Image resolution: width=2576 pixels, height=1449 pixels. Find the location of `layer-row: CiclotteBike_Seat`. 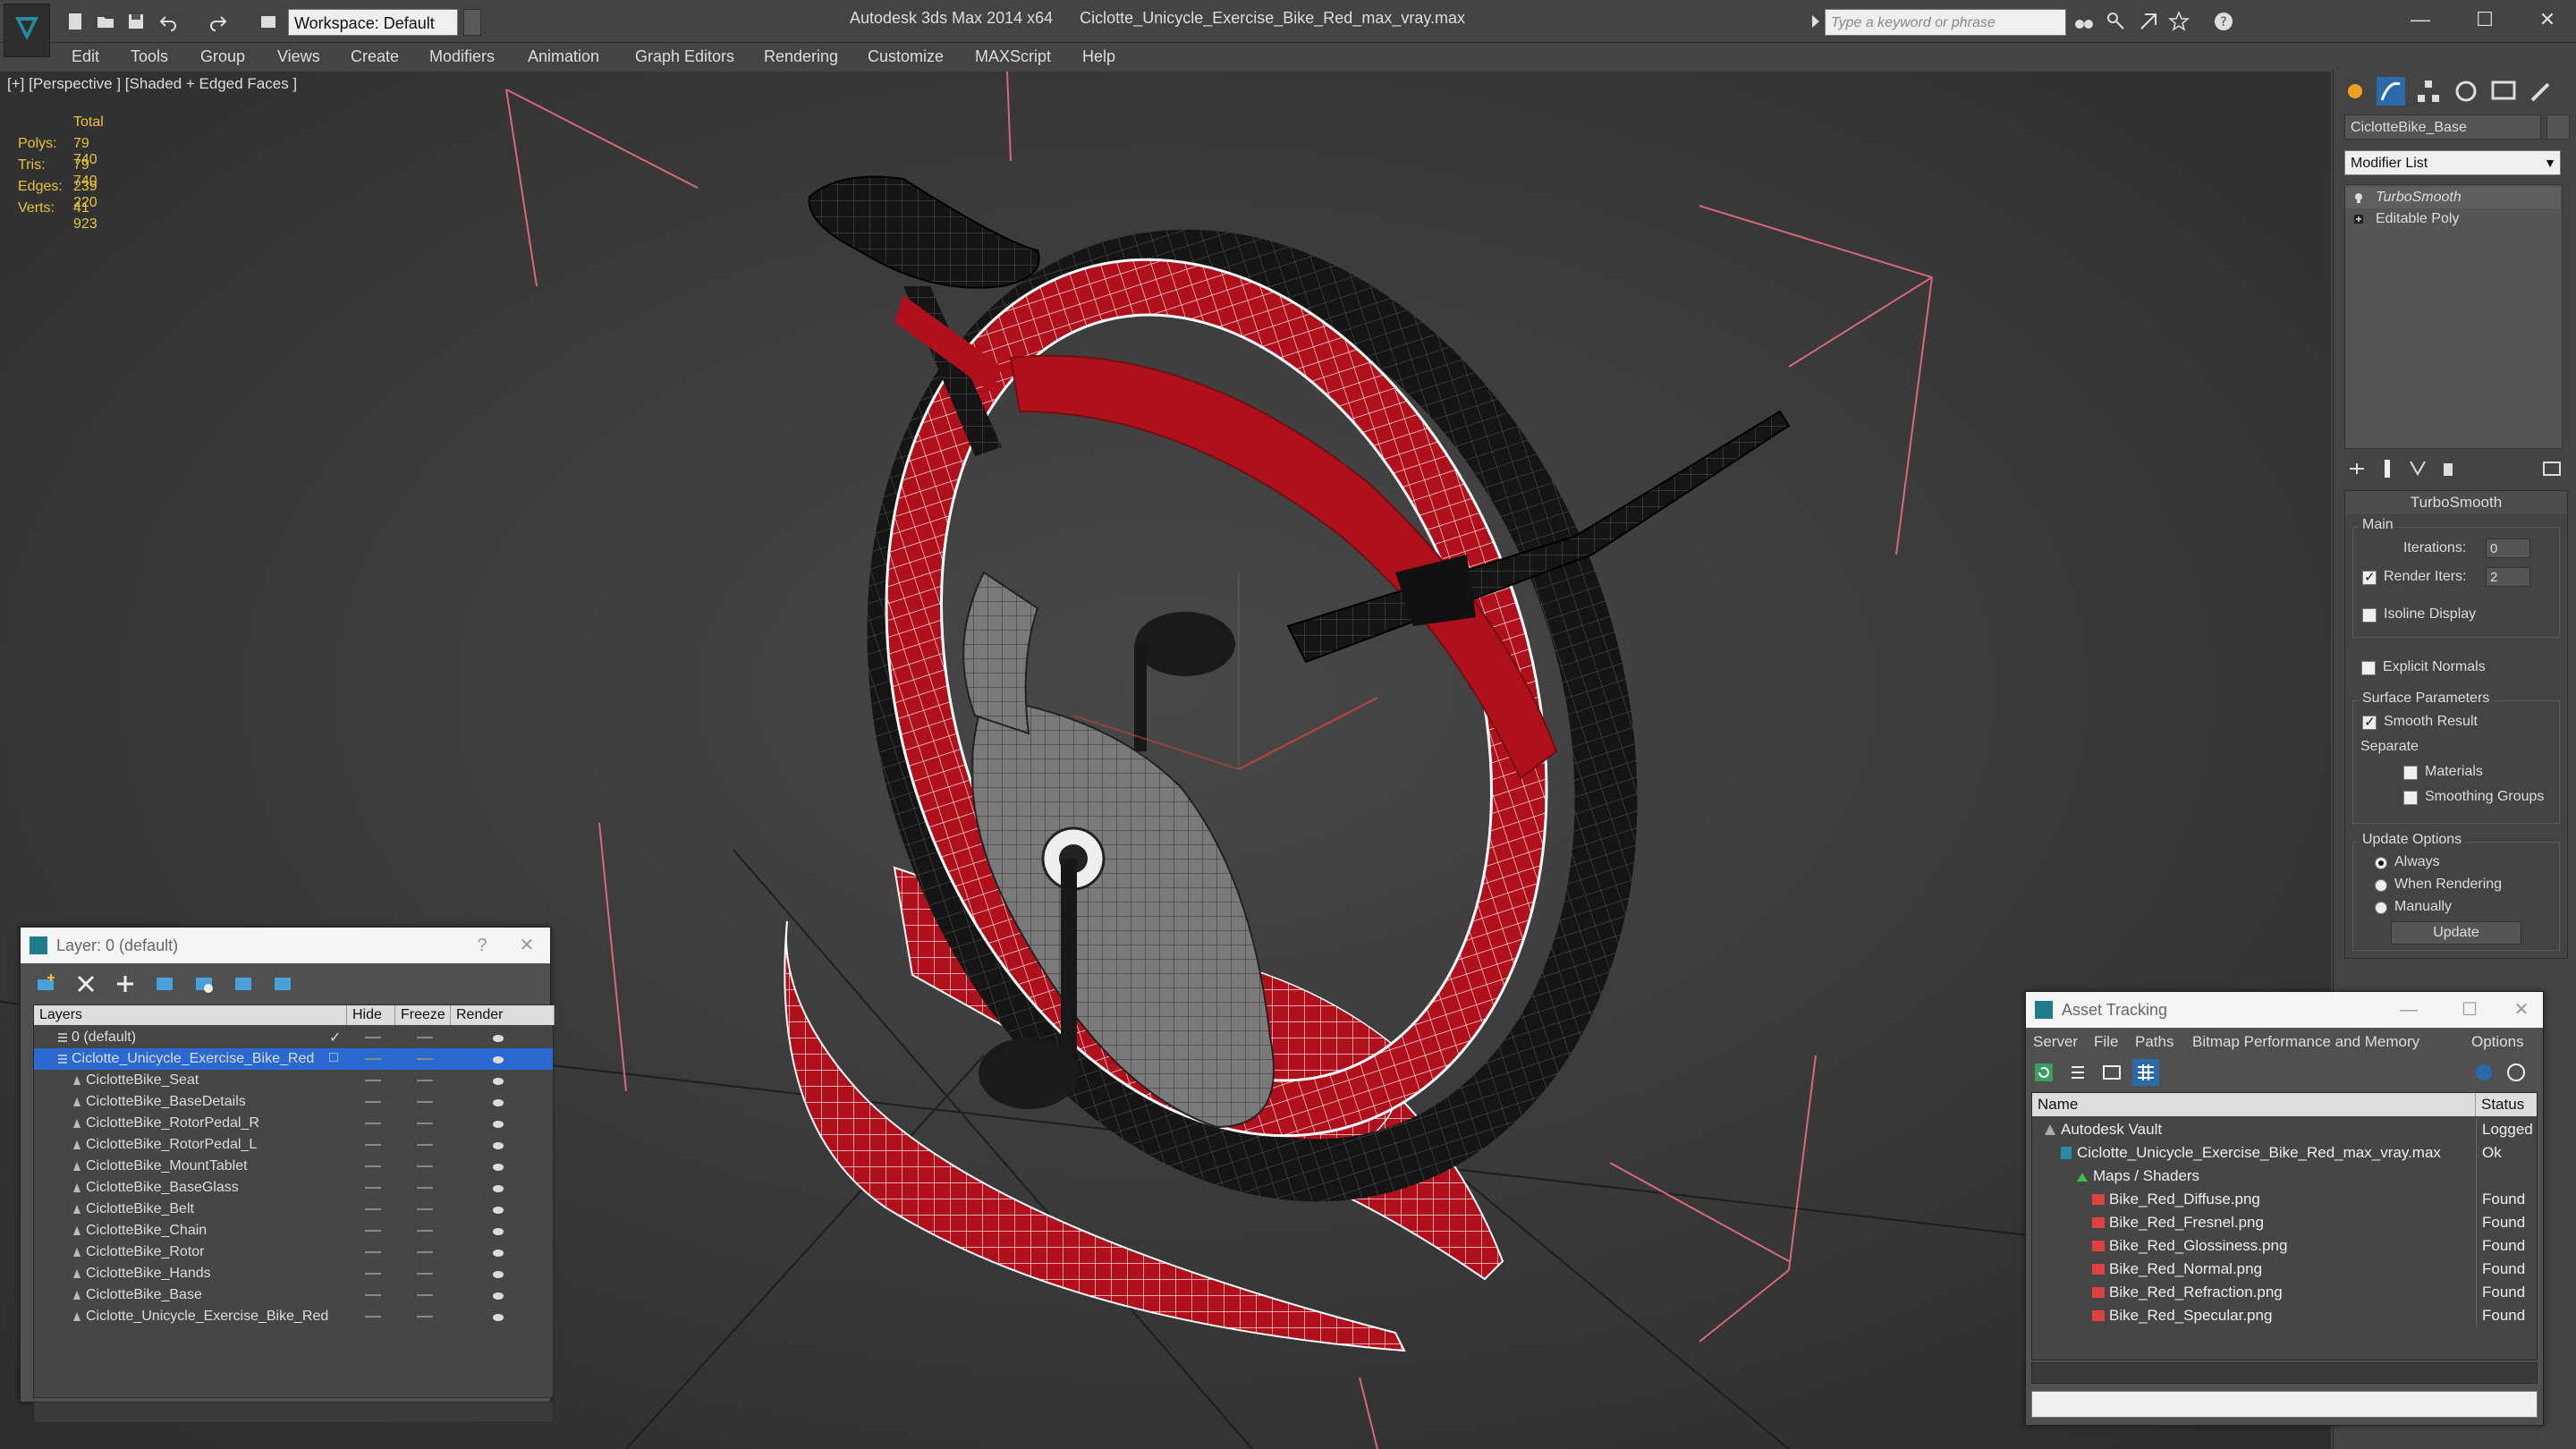

layer-row: CiclotteBike_Seat is located at coordinates (293, 1080).